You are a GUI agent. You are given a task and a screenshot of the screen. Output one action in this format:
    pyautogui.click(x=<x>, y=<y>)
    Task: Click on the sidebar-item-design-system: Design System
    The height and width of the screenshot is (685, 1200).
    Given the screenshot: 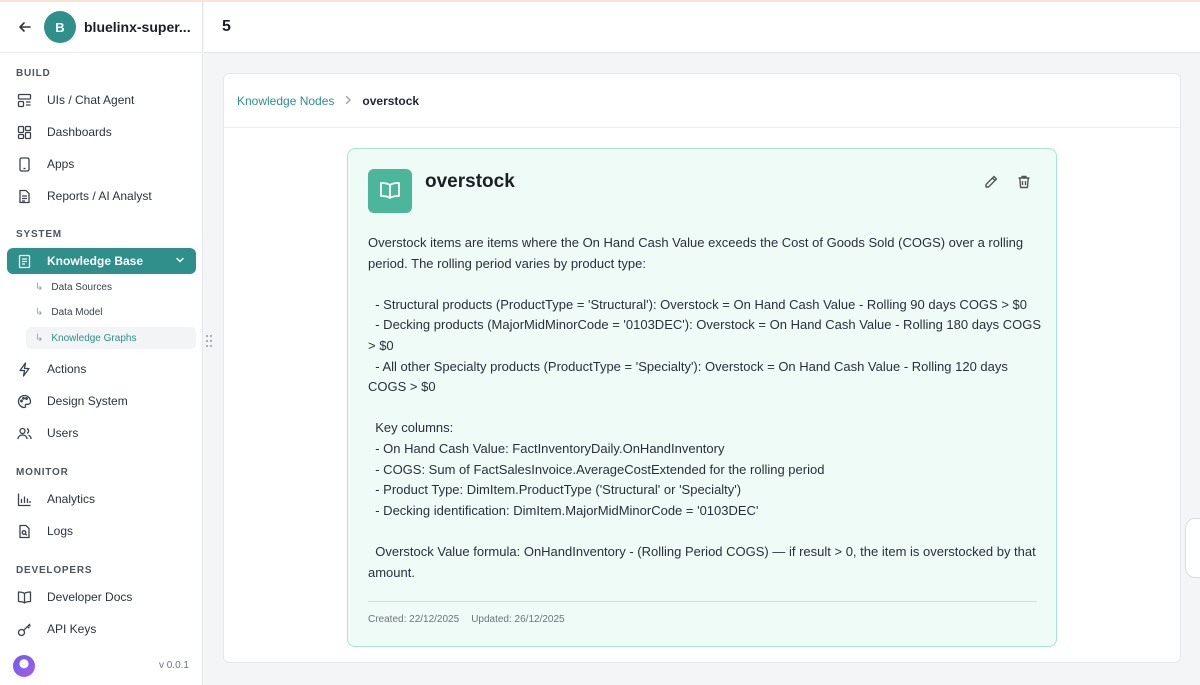 What is the action you would take?
    pyautogui.click(x=101, y=401)
    